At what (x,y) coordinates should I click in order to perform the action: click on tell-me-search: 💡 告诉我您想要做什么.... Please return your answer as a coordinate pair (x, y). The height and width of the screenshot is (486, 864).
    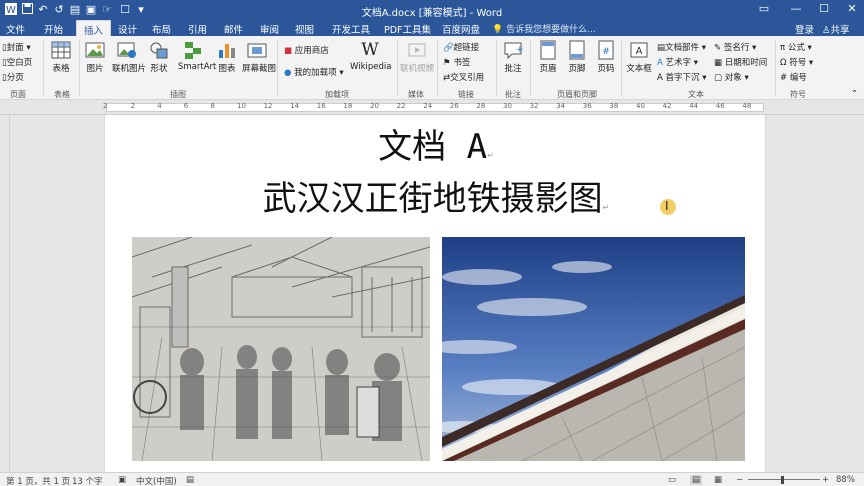
    Looking at the image, I should click on (544, 28).